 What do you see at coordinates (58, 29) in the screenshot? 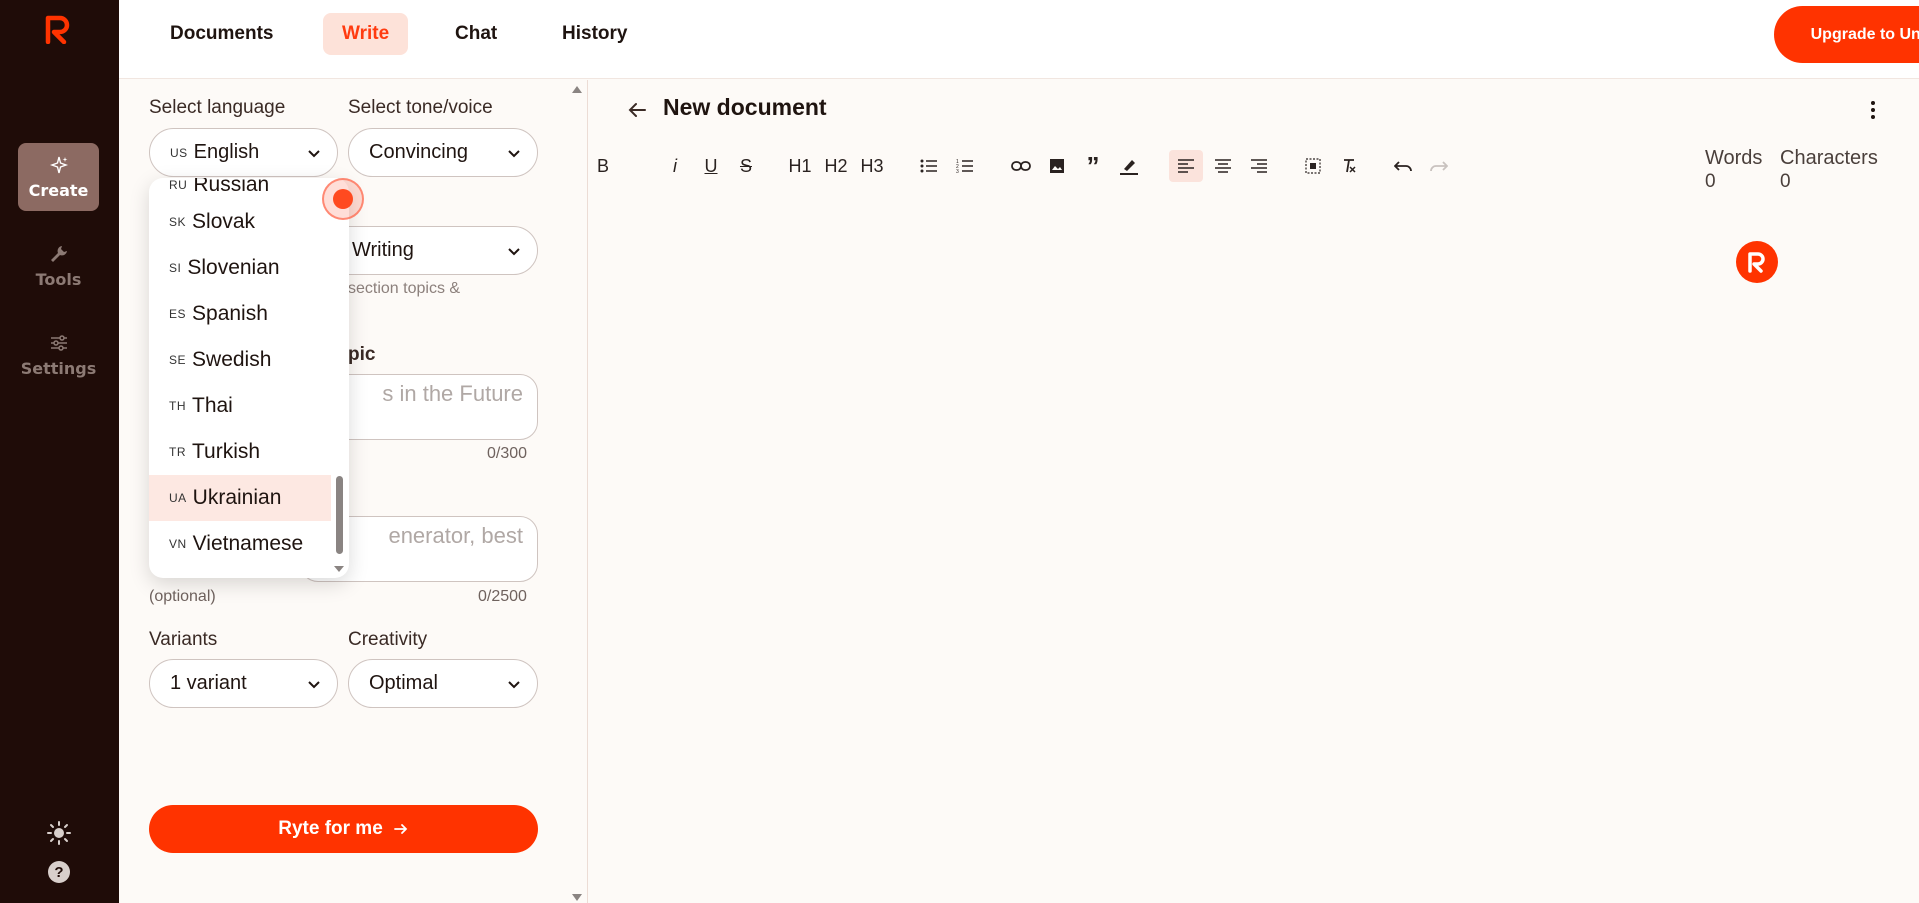
I see `rytr-logo` at bounding box center [58, 29].